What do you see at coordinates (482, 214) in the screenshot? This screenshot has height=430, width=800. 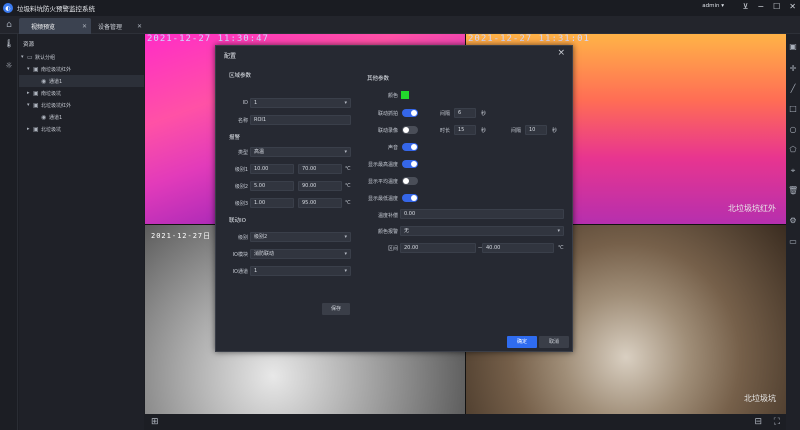 I see `temp-comp-input: 0.00` at bounding box center [482, 214].